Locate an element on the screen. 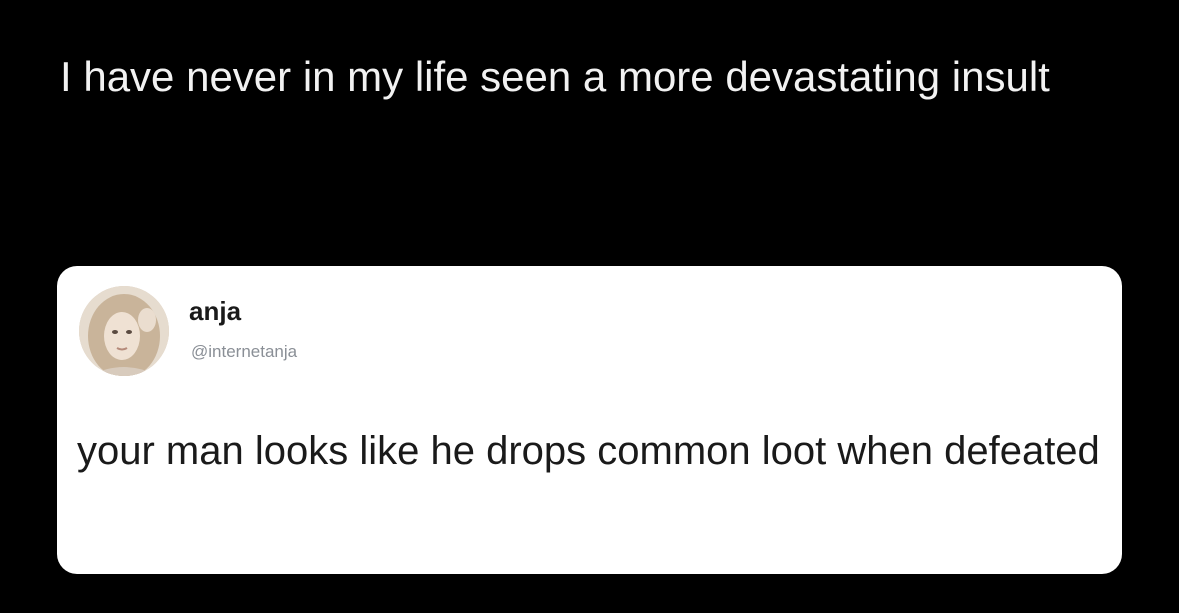  author-name: anja is located at coordinates (215, 311).